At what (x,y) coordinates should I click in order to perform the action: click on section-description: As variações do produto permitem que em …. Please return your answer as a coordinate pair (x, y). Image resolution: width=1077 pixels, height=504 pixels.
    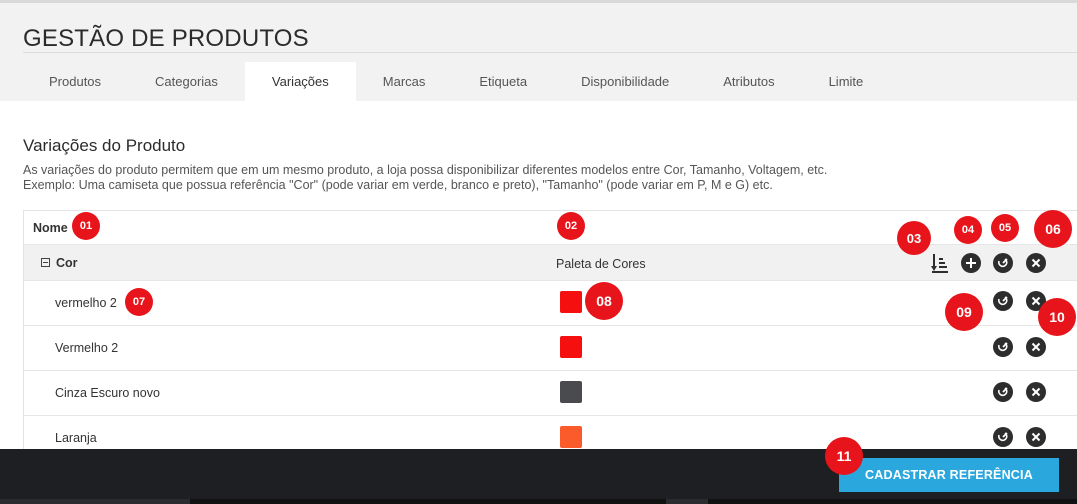
    Looking at the image, I should click on (425, 178).